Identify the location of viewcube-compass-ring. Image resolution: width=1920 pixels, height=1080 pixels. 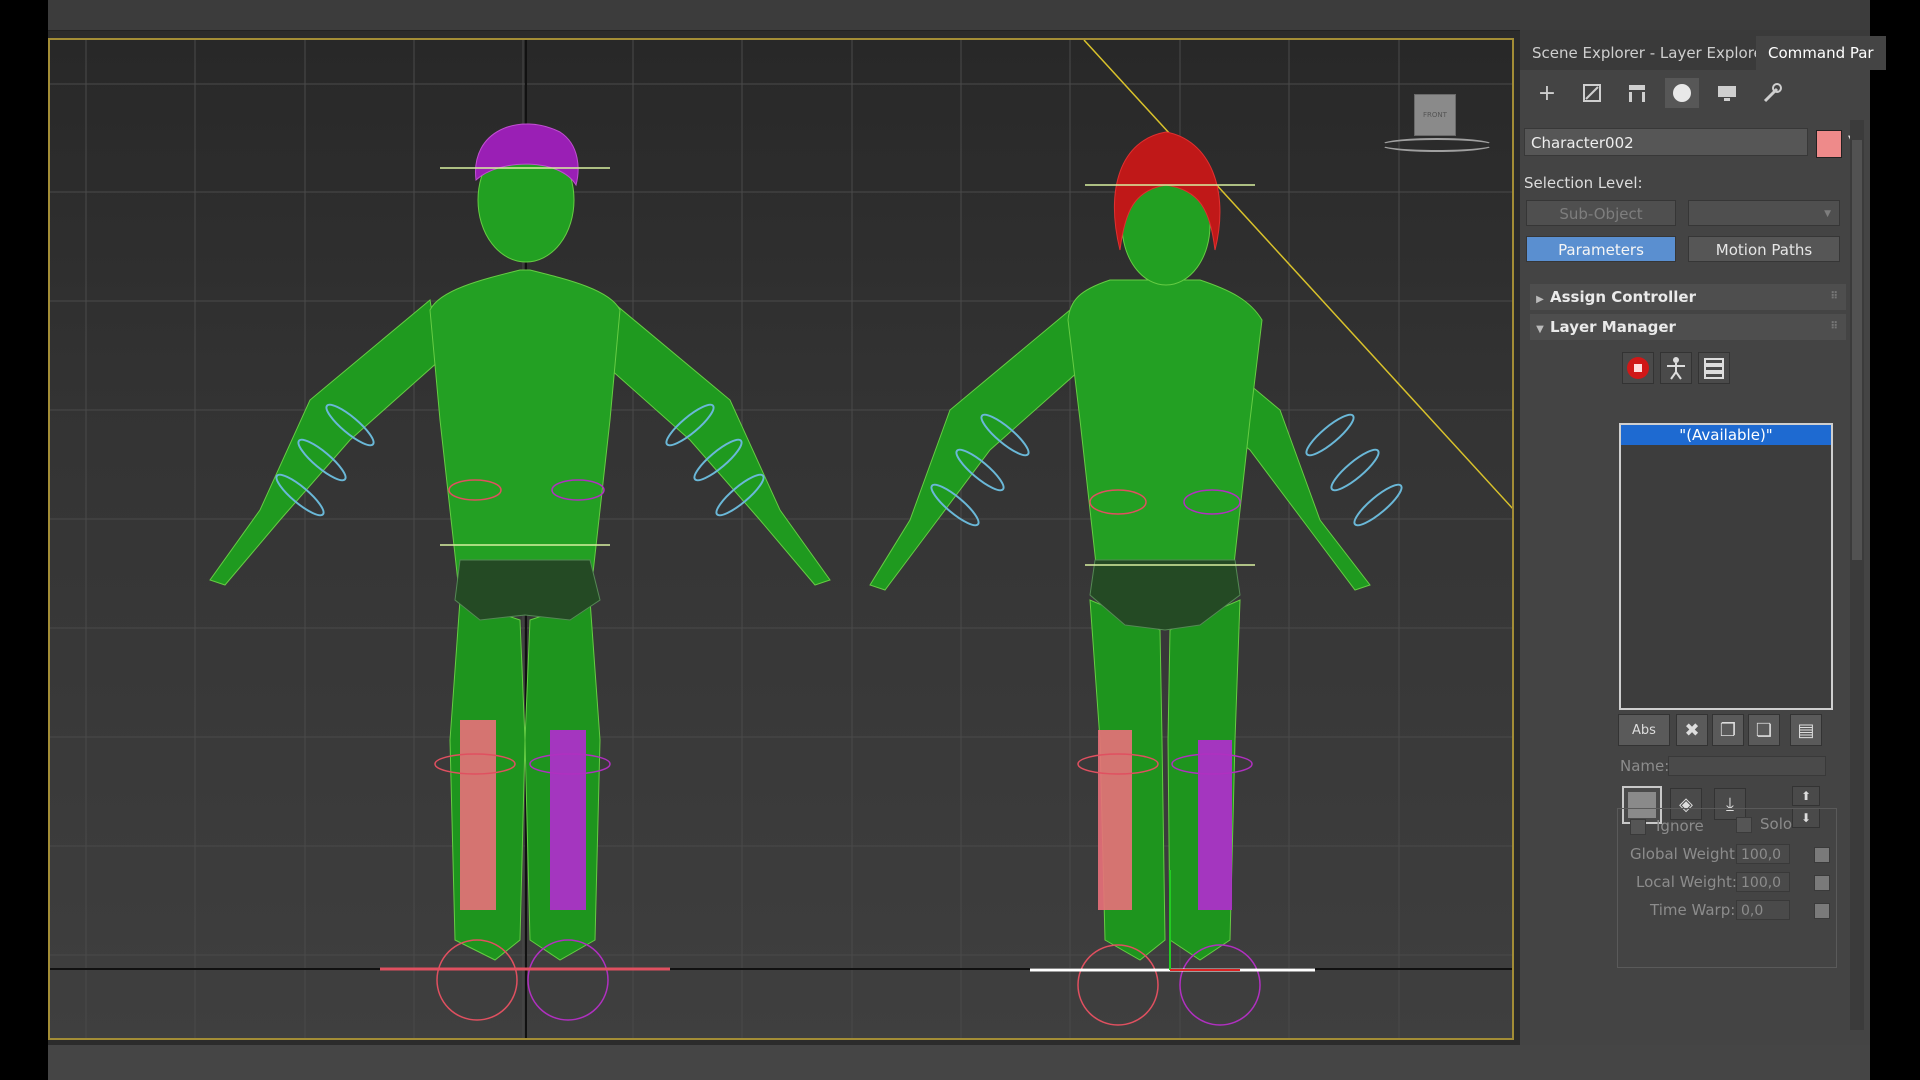
(1437, 145).